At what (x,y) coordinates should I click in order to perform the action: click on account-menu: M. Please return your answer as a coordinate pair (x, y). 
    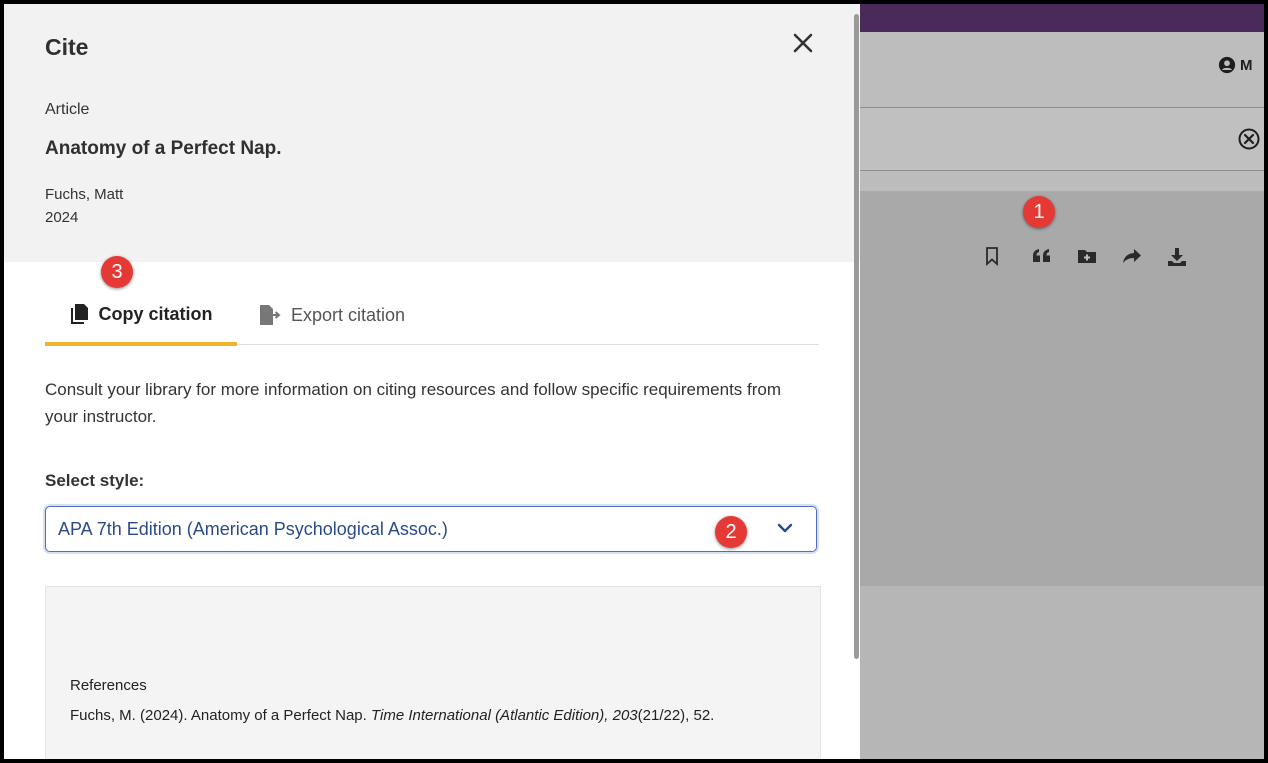
    Looking at the image, I should click on (1235, 65).